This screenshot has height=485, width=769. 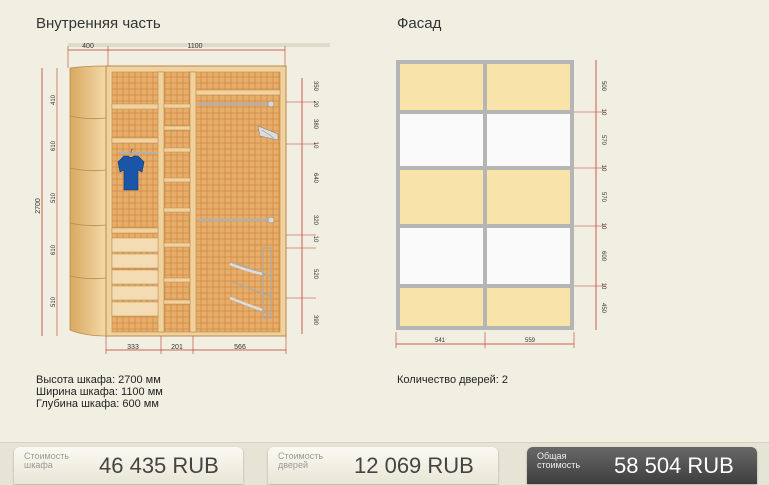 What do you see at coordinates (674, 465) in the screenshot?
I see `total-price-value: 58 504 RUB` at bounding box center [674, 465].